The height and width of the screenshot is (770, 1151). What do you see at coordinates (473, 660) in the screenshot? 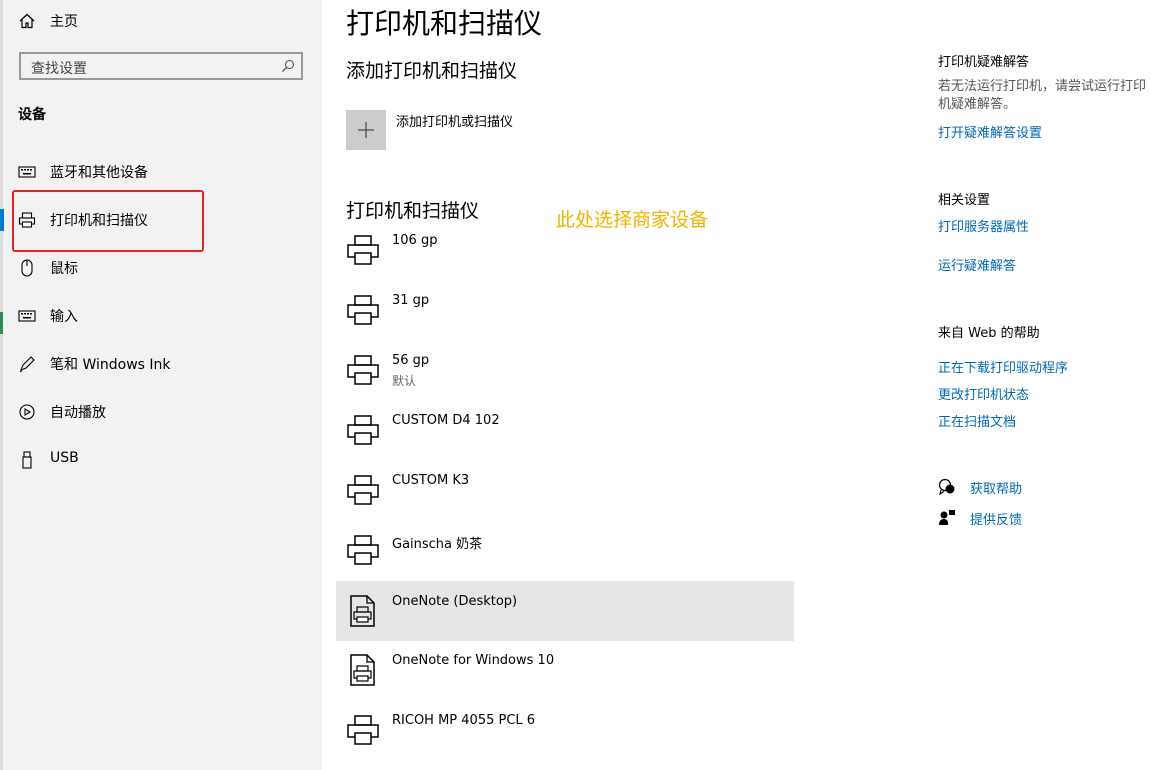
I see `printer-name: OneNote for Windows 10` at bounding box center [473, 660].